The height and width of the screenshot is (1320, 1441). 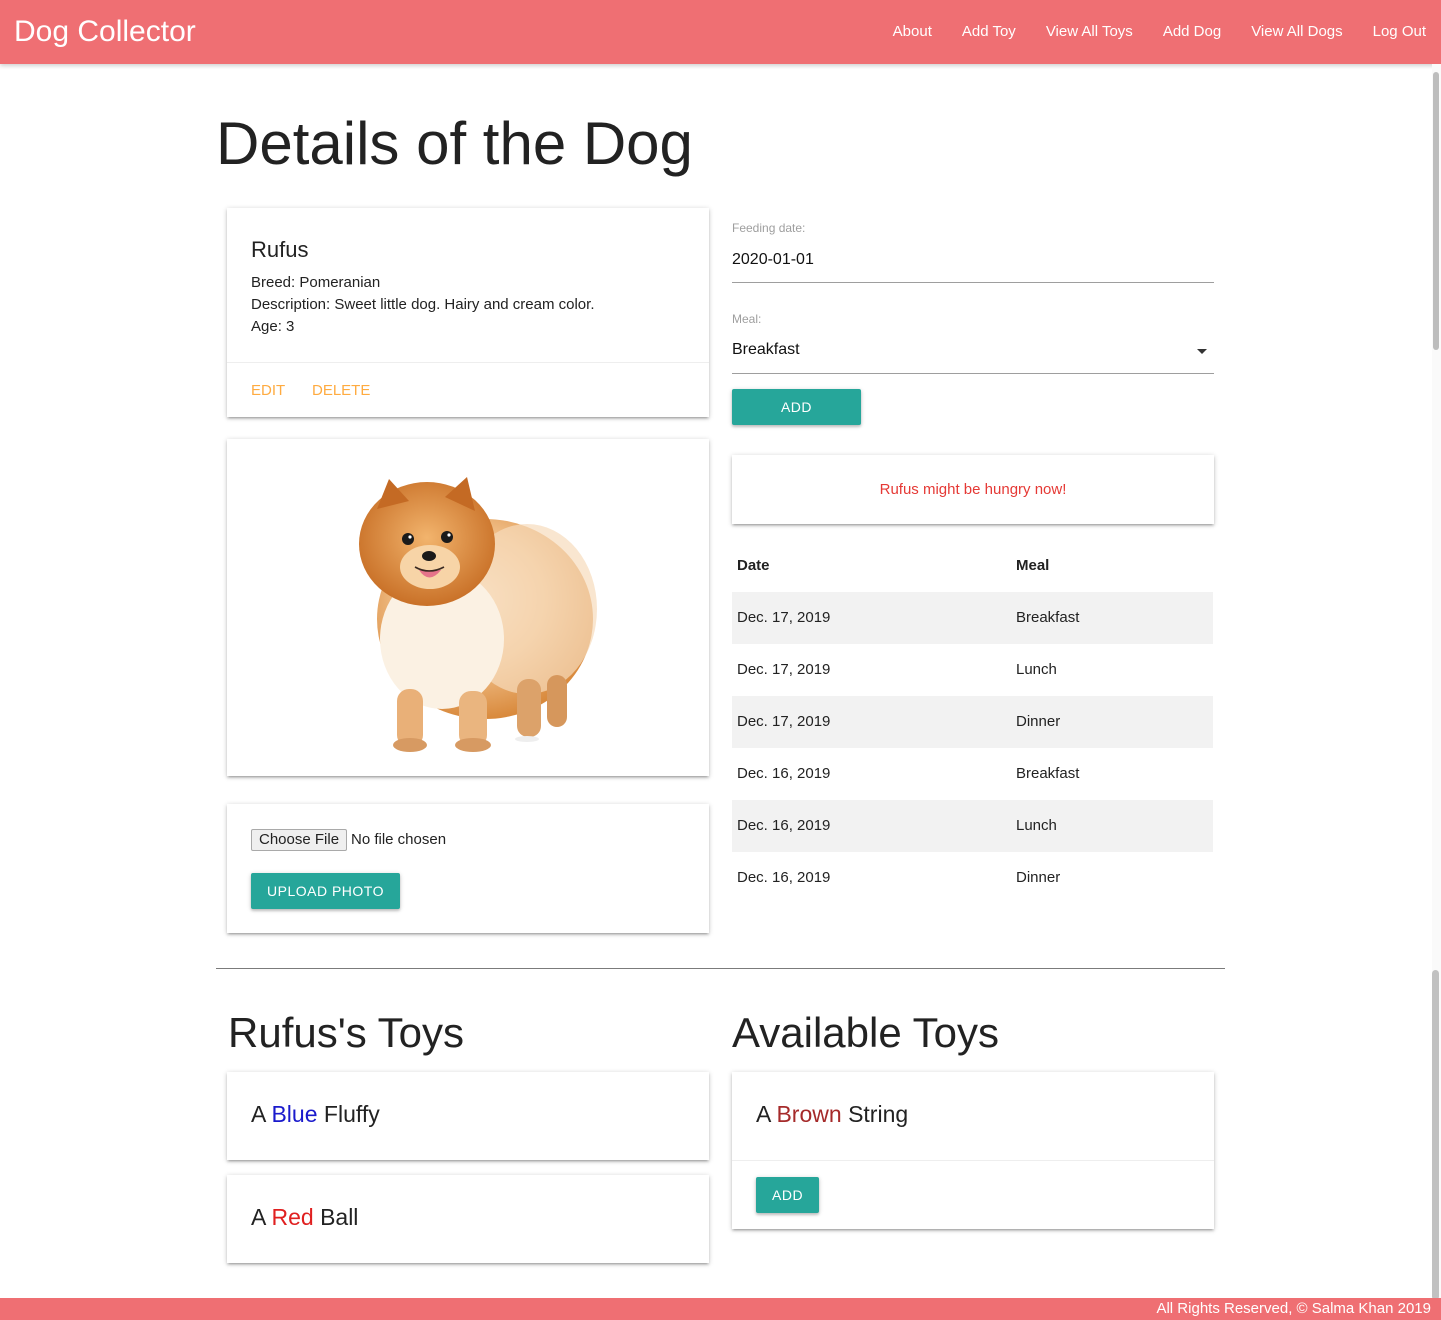 What do you see at coordinates (1399, 32) in the screenshot?
I see `nav-link-log-out: Log Out` at bounding box center [1399, 32].